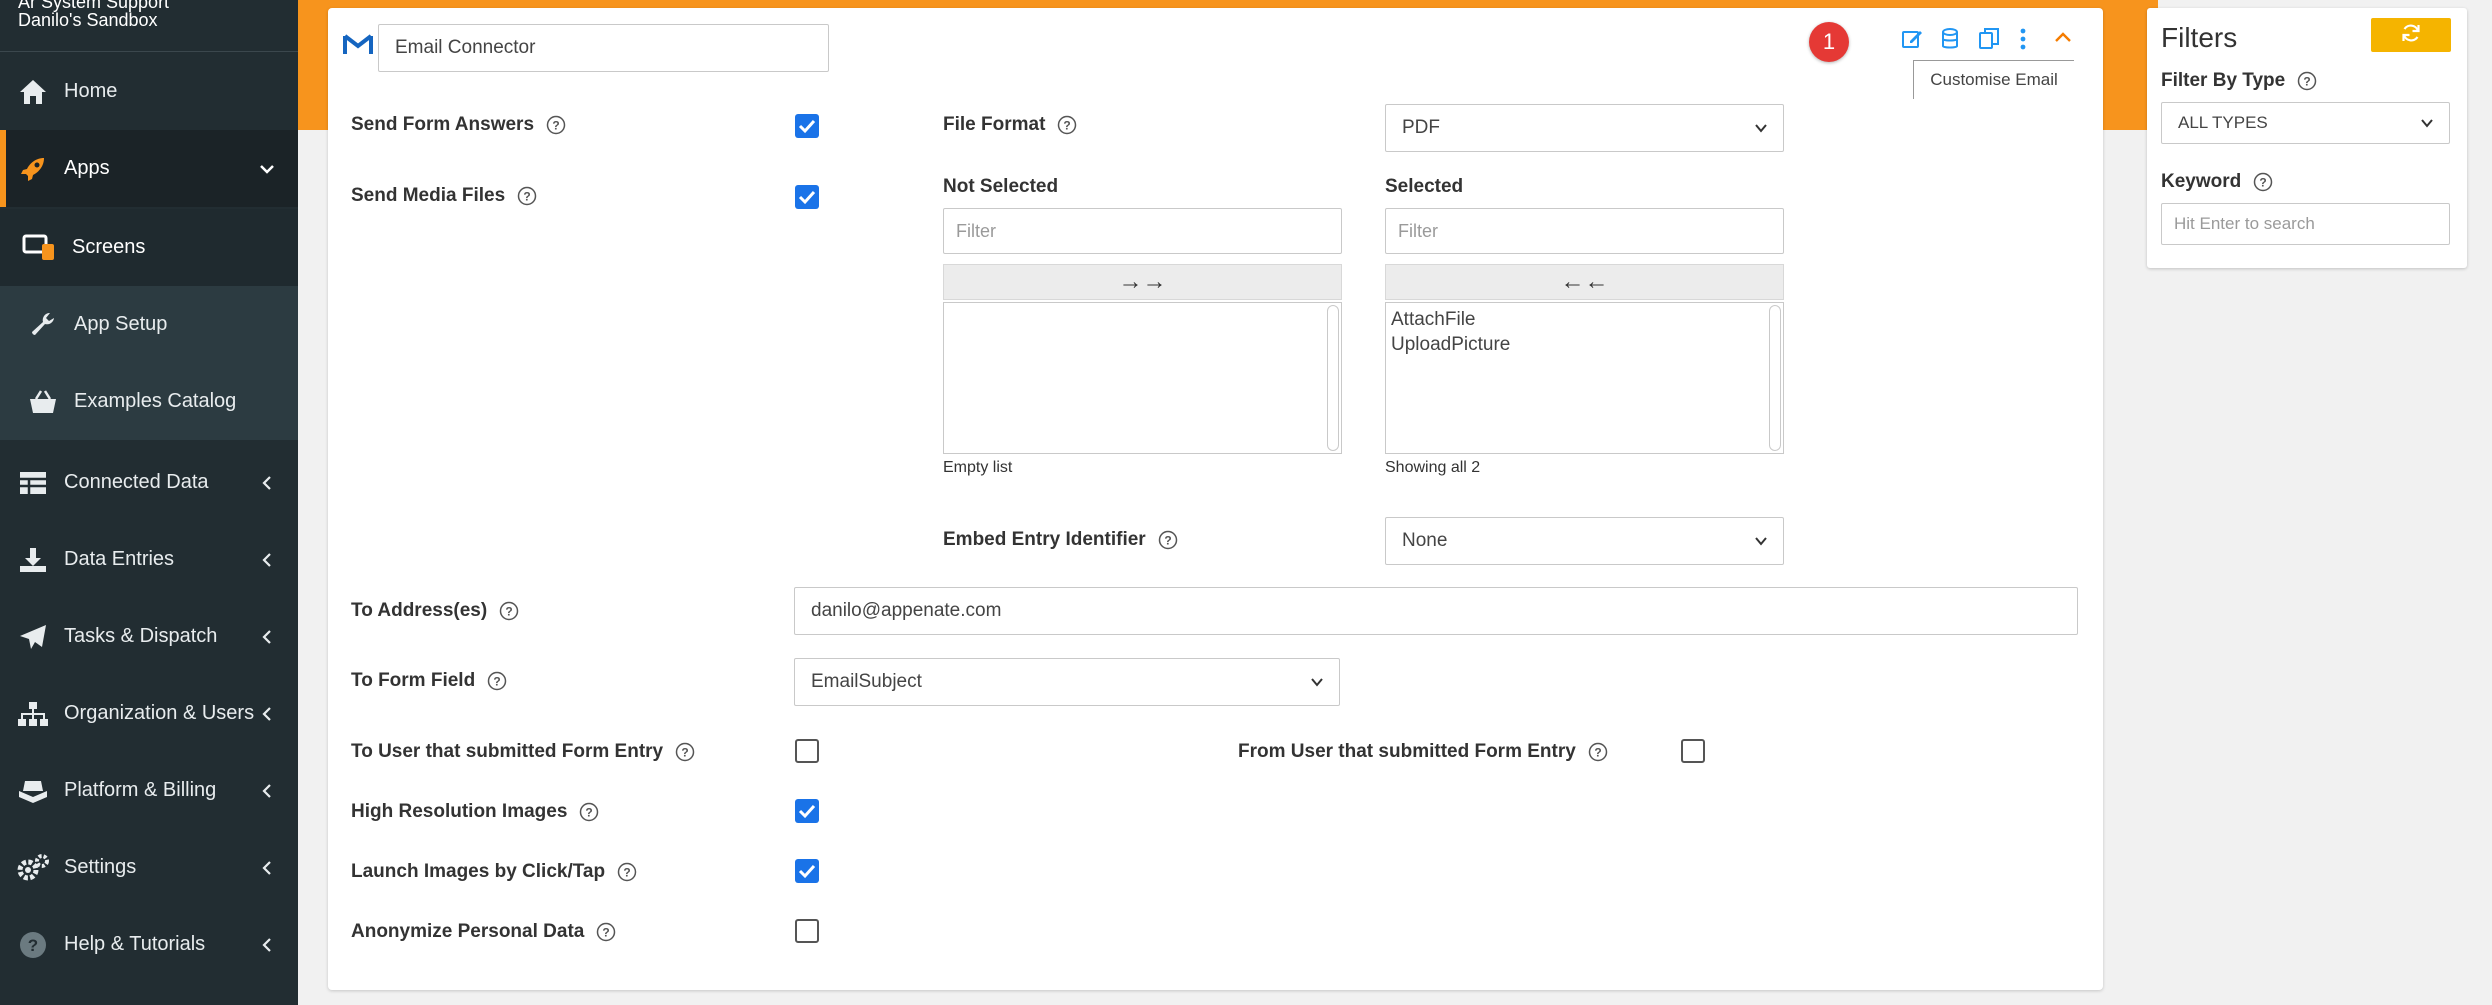 The height and width of the screenshot is (1005, 2492). I want to click on filter-by-type-select: ALL TYPES, so click(2305, 123).